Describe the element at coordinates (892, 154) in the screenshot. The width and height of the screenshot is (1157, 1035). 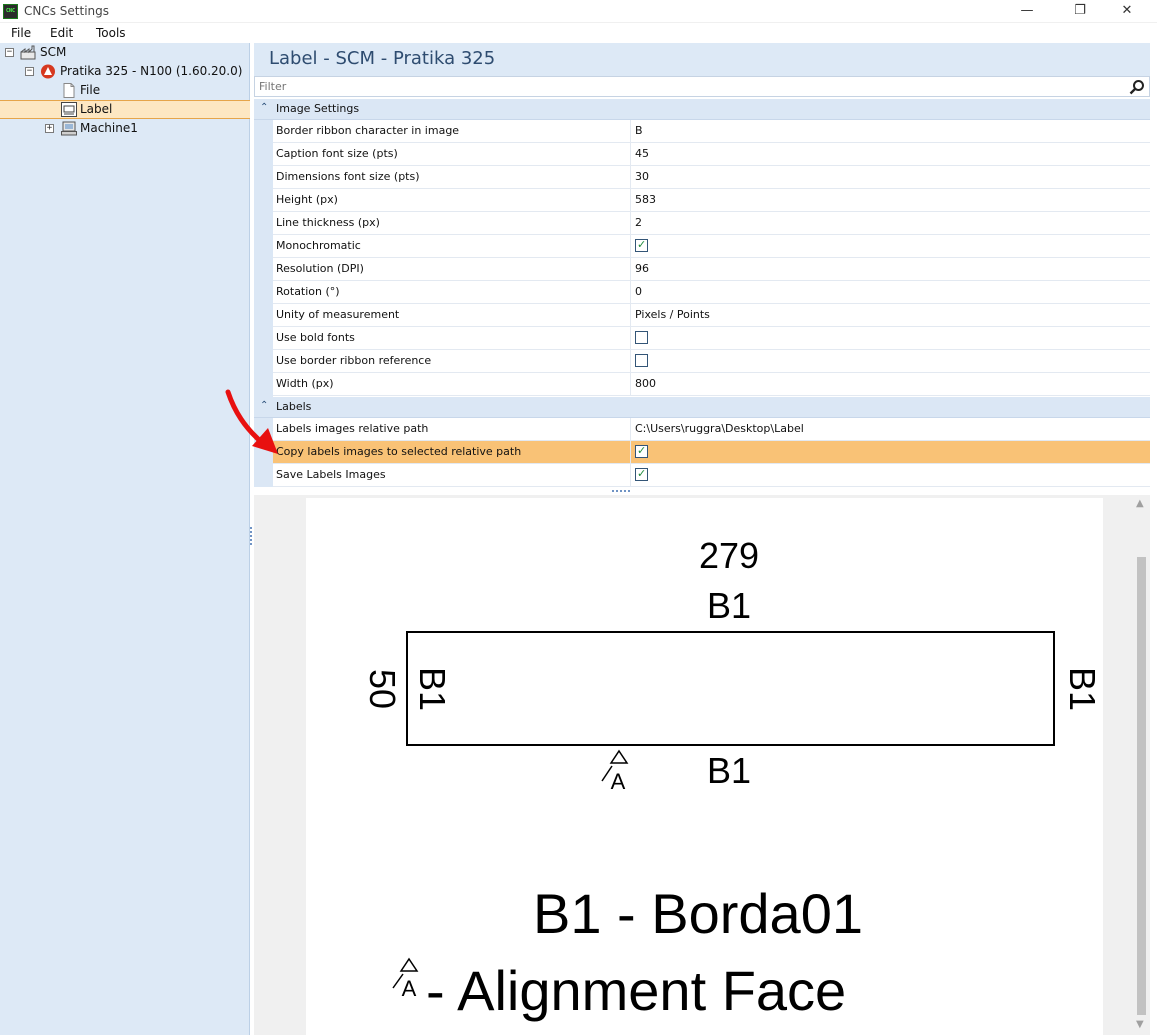
I see `property-value: 45` at that location.